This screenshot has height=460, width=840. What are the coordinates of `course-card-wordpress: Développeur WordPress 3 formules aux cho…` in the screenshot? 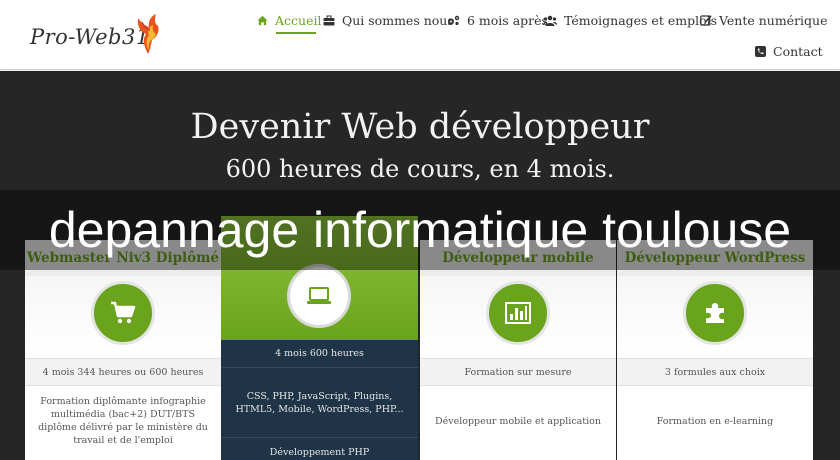 It's located at (715, 350).